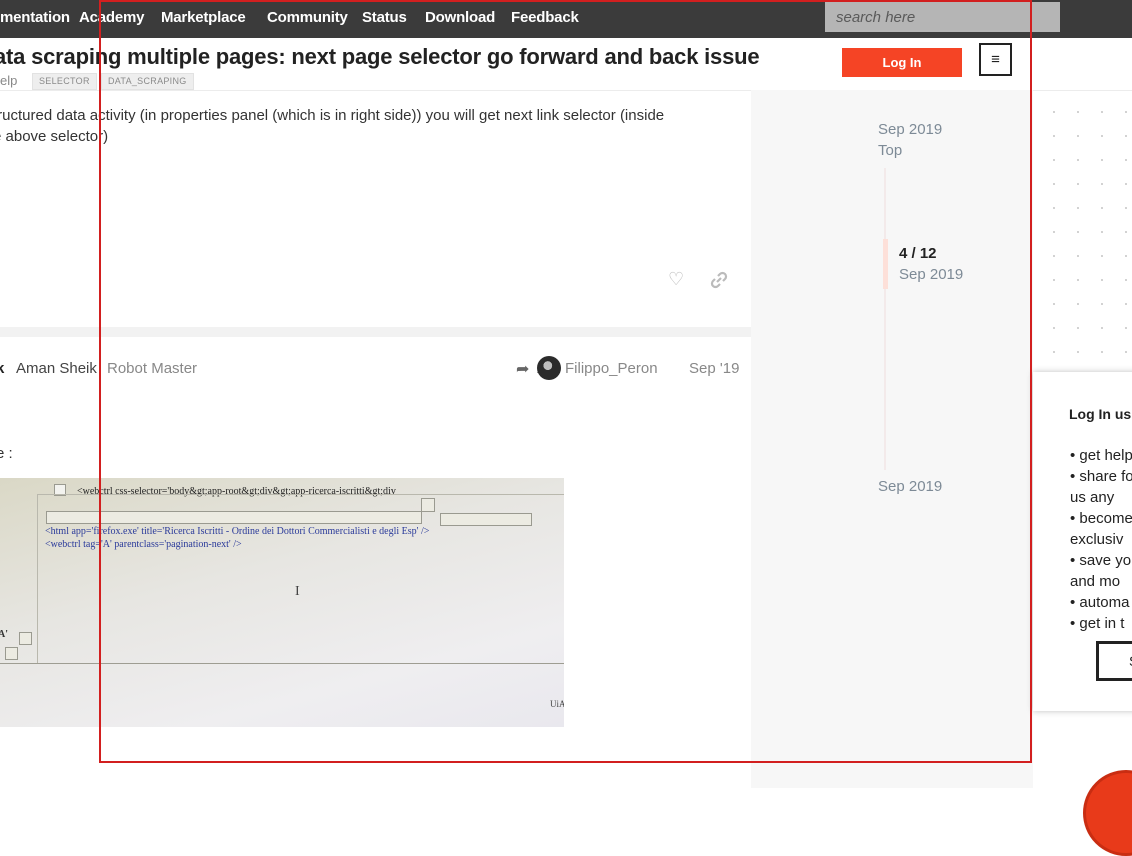 This screenshot has height=856, width=1132. What do you see at coordinates (1107, 813) in the screenshot?
I see `chat-bubble-icon` at bounding box center [1107, 813].